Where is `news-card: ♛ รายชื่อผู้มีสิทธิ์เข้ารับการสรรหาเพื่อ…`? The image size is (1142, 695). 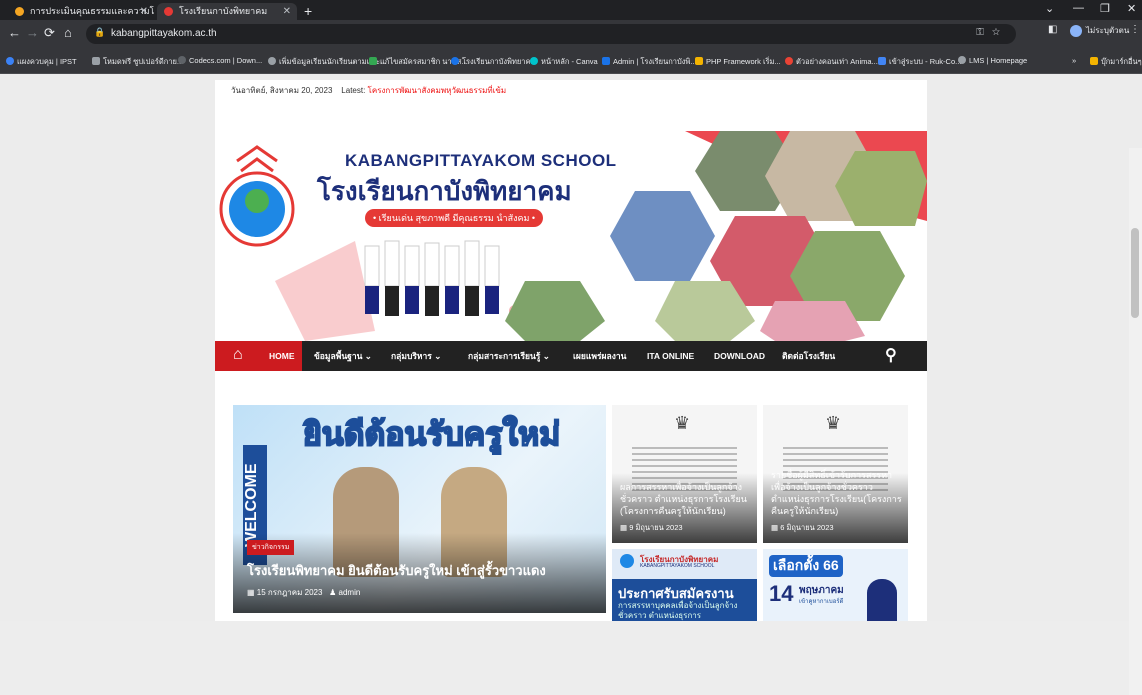 news-card: ♛ รายชื่อผู้มีสิทธิ์เข้ารับการสรรหาเพื่อ… is located at coordinates (835, 474).